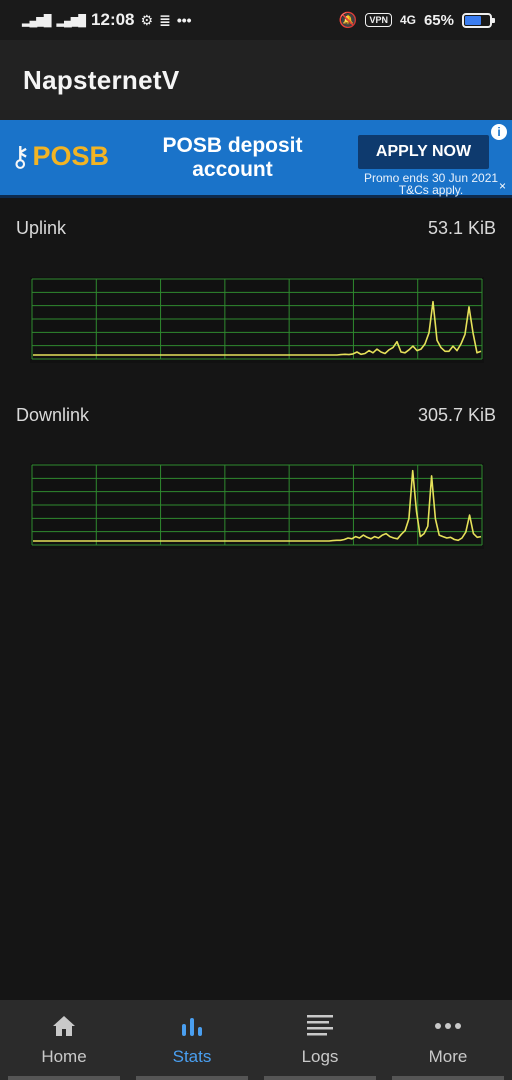  Describe the element at coordinates (256, 80) in the screenshot. I see `app-bar: NapsternetV` at that location.